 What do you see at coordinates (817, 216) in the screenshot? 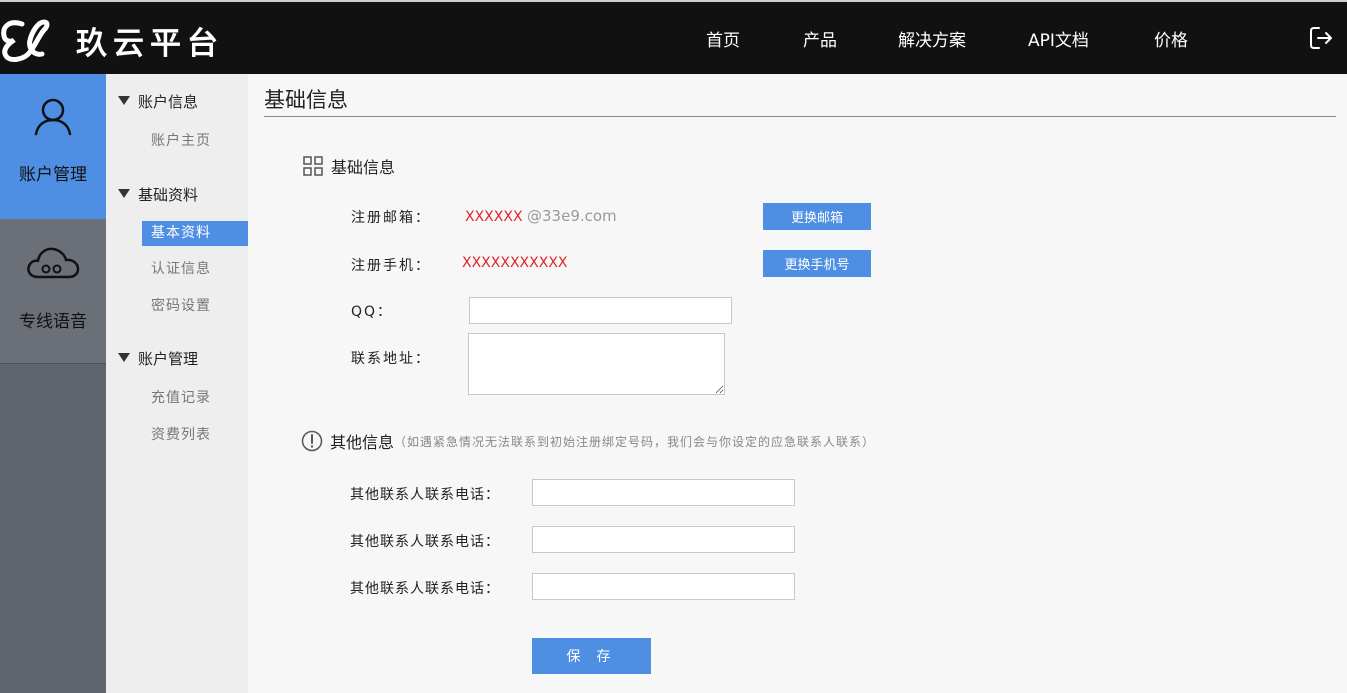
I see `change-email-button: 更换邮箱` at bounding box center [817, 216].